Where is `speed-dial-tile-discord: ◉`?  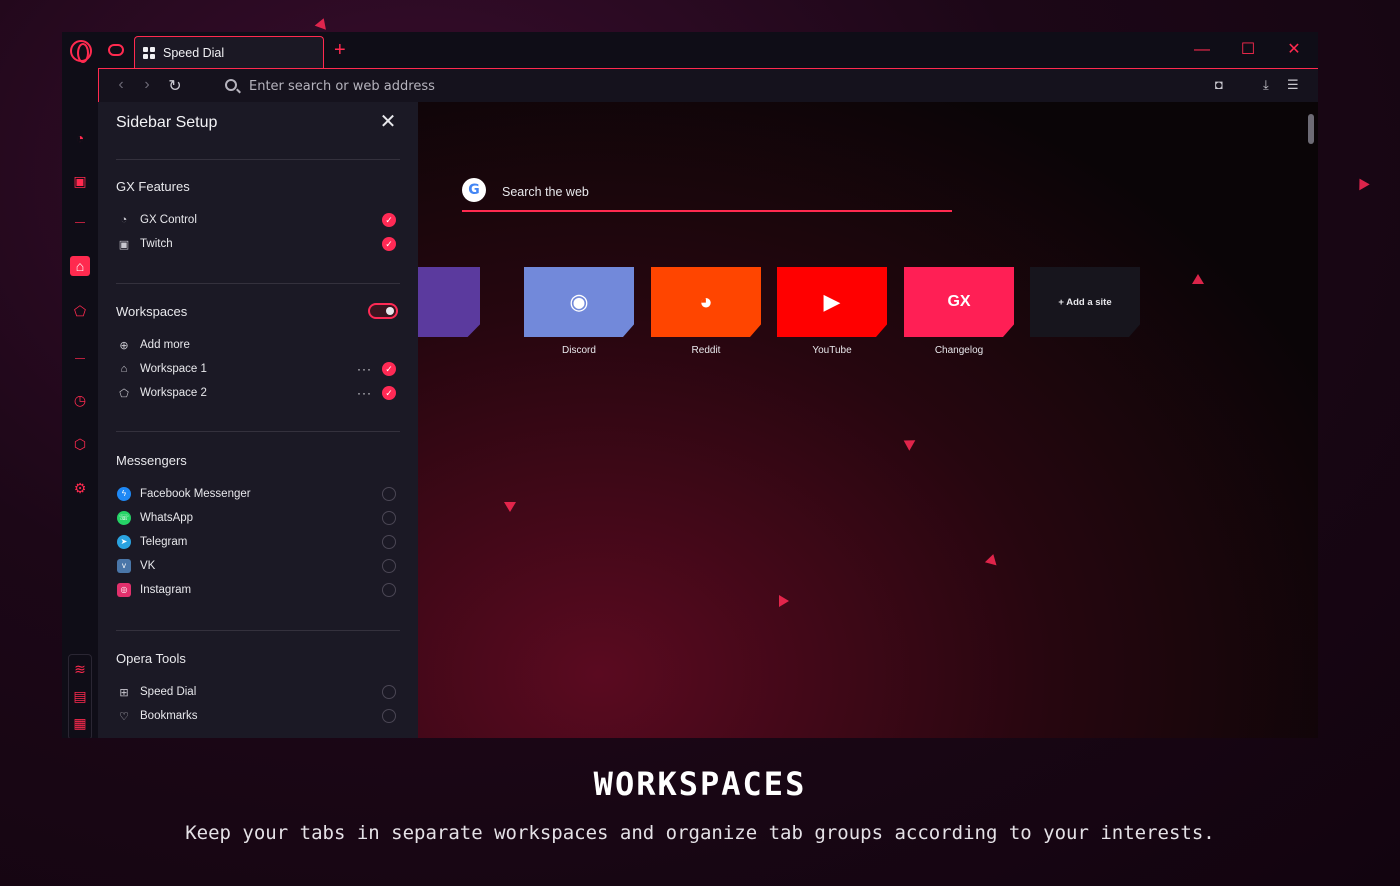 speed-dial-tile-discord: ◉ is located at coordinates (579, 302).